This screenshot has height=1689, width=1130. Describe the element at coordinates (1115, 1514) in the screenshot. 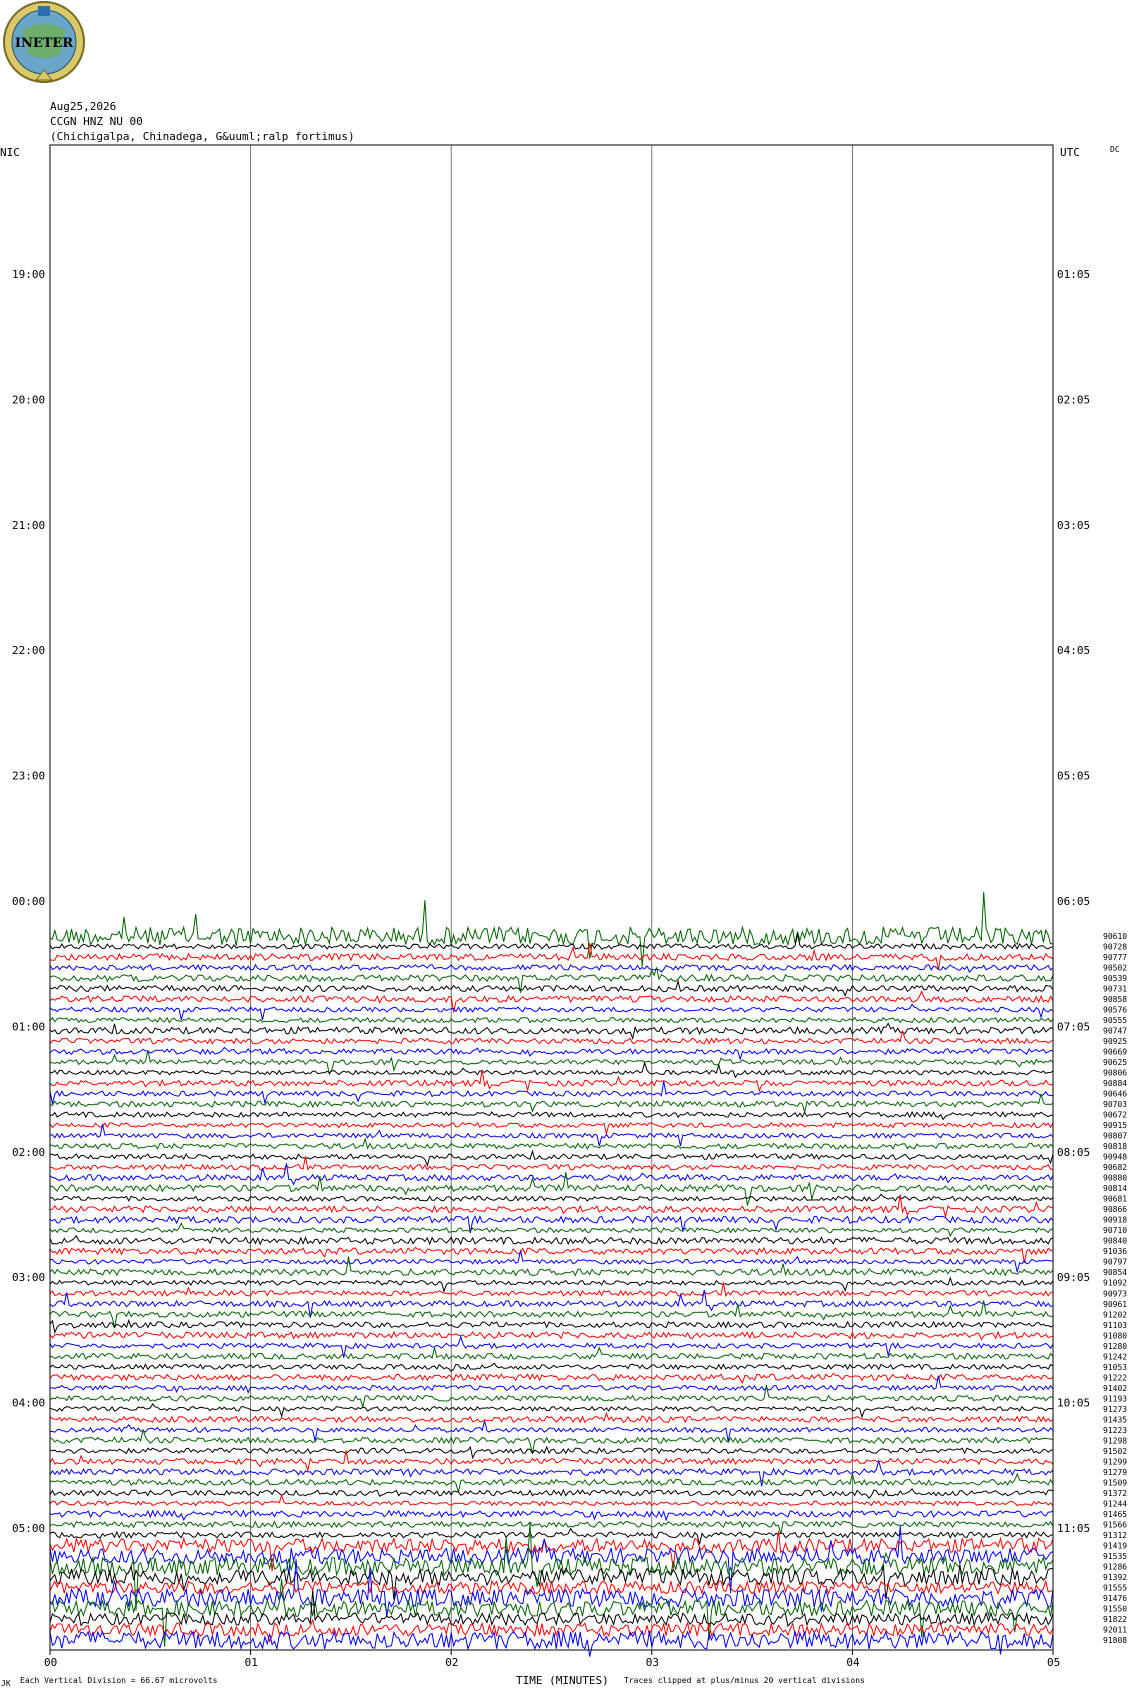

I see `trace-count-label: 91465` at that location.